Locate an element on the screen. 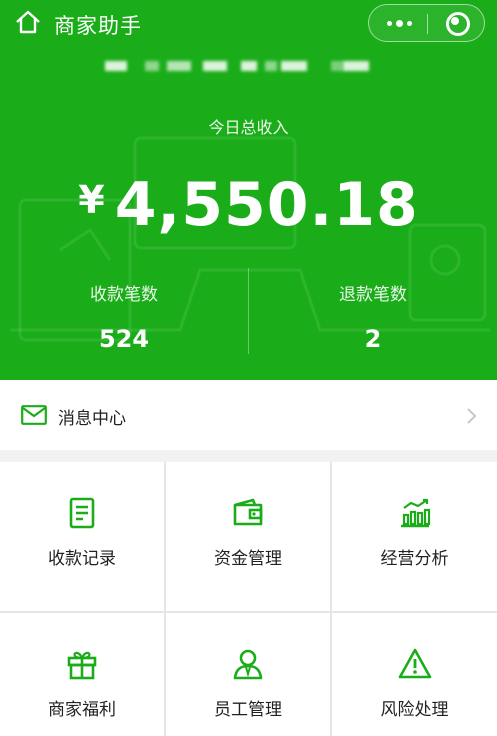 The image size is (497, 736). menu-item-payment-records: 收款记录 is located at coordinates (82, 536).